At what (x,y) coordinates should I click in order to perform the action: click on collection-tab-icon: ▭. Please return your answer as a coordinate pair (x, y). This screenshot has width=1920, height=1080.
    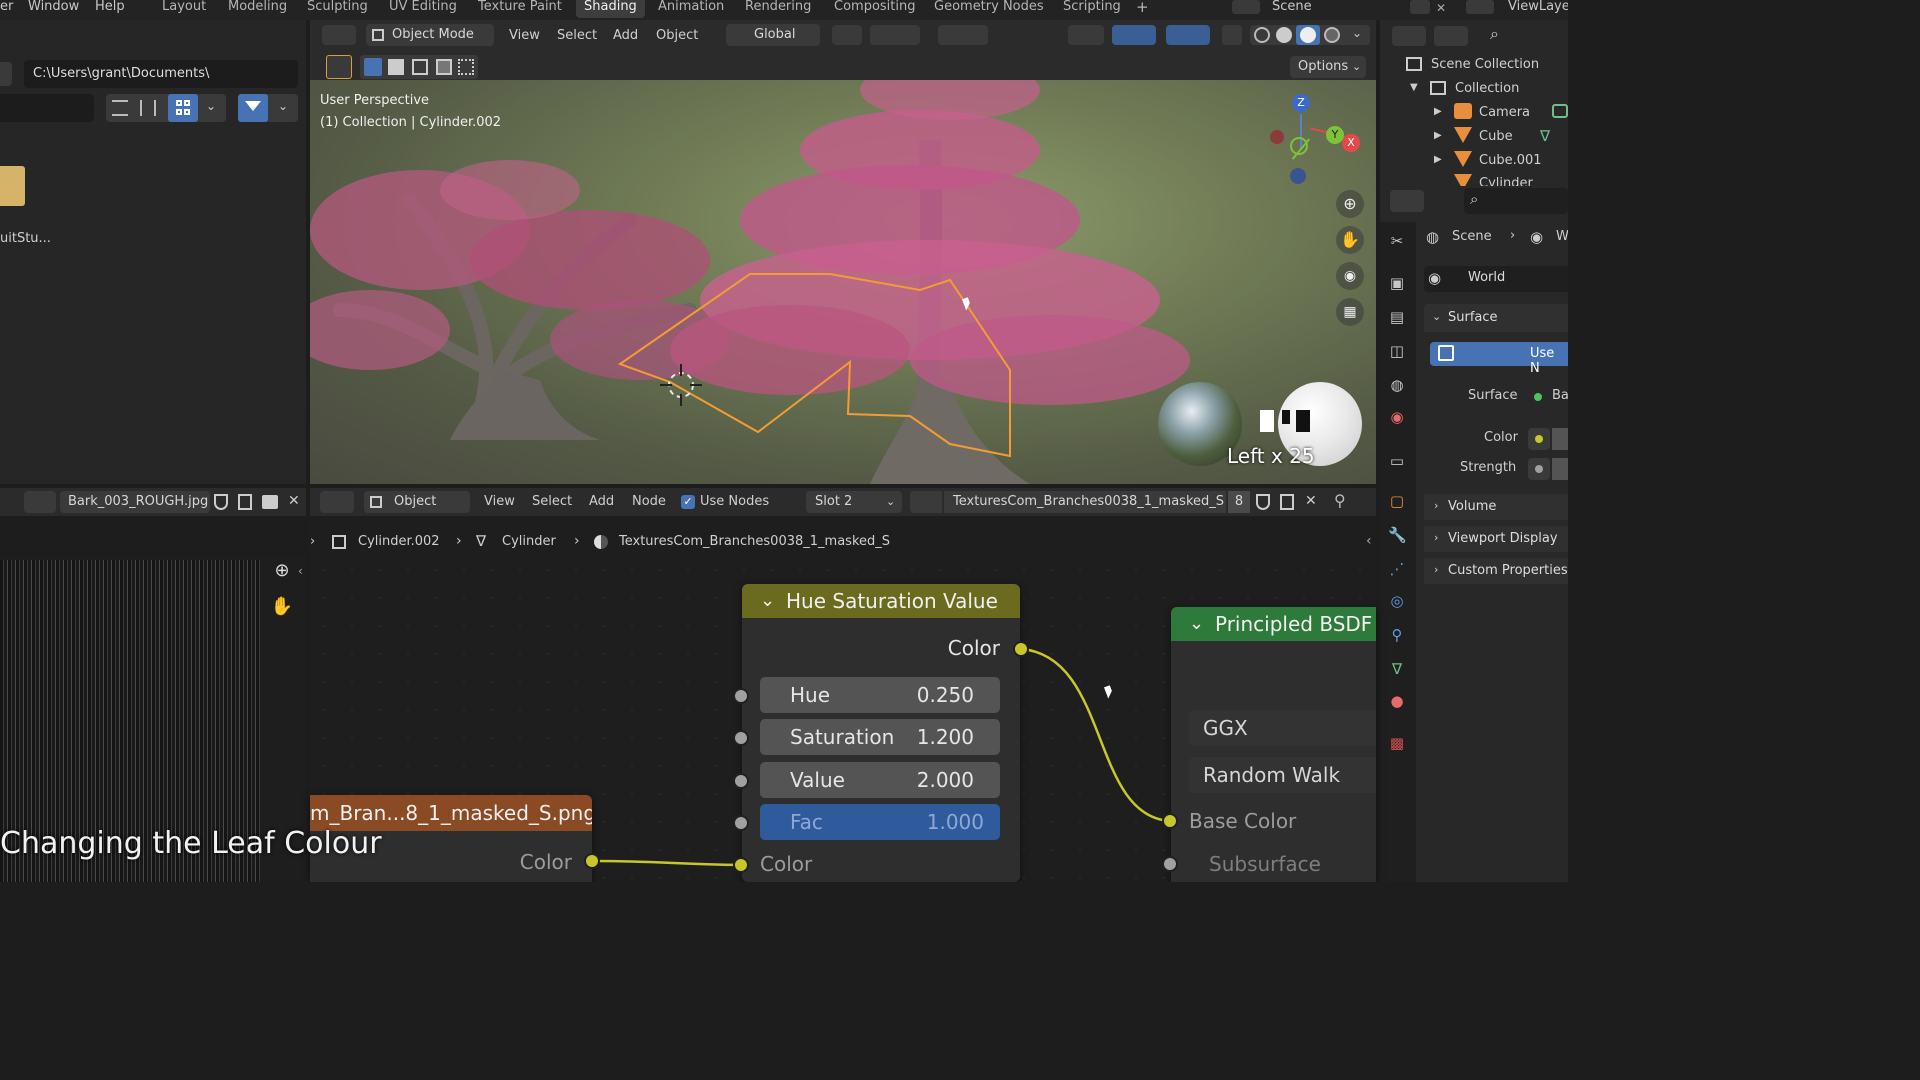
    Looking at the image, I should click on (1397, 461).